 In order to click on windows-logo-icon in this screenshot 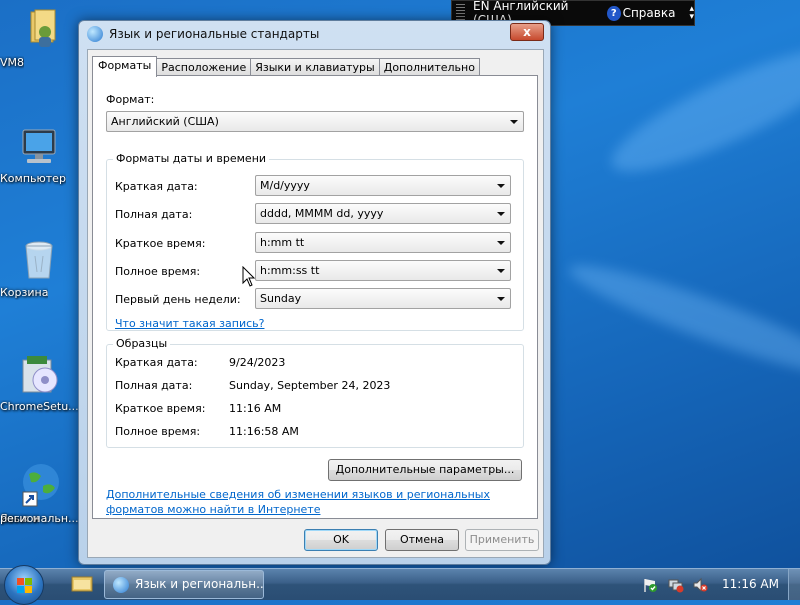, I will do `click(24, 585)`.